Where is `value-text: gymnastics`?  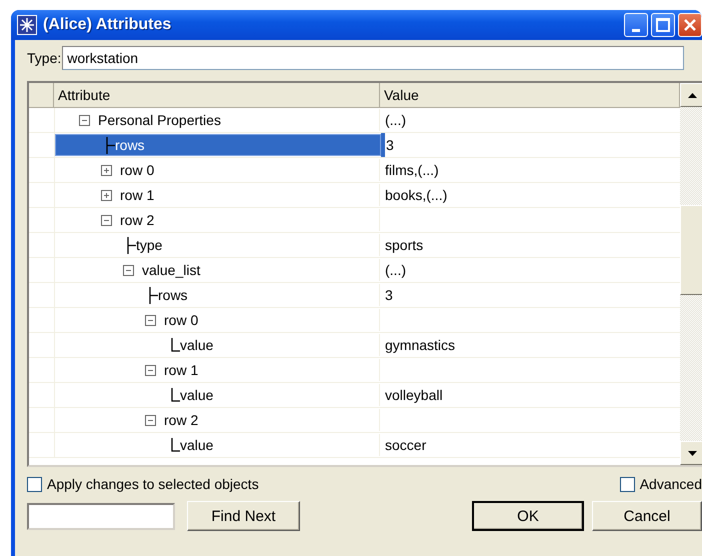 value-text: gymnastics is located at coordinates (420, 345).